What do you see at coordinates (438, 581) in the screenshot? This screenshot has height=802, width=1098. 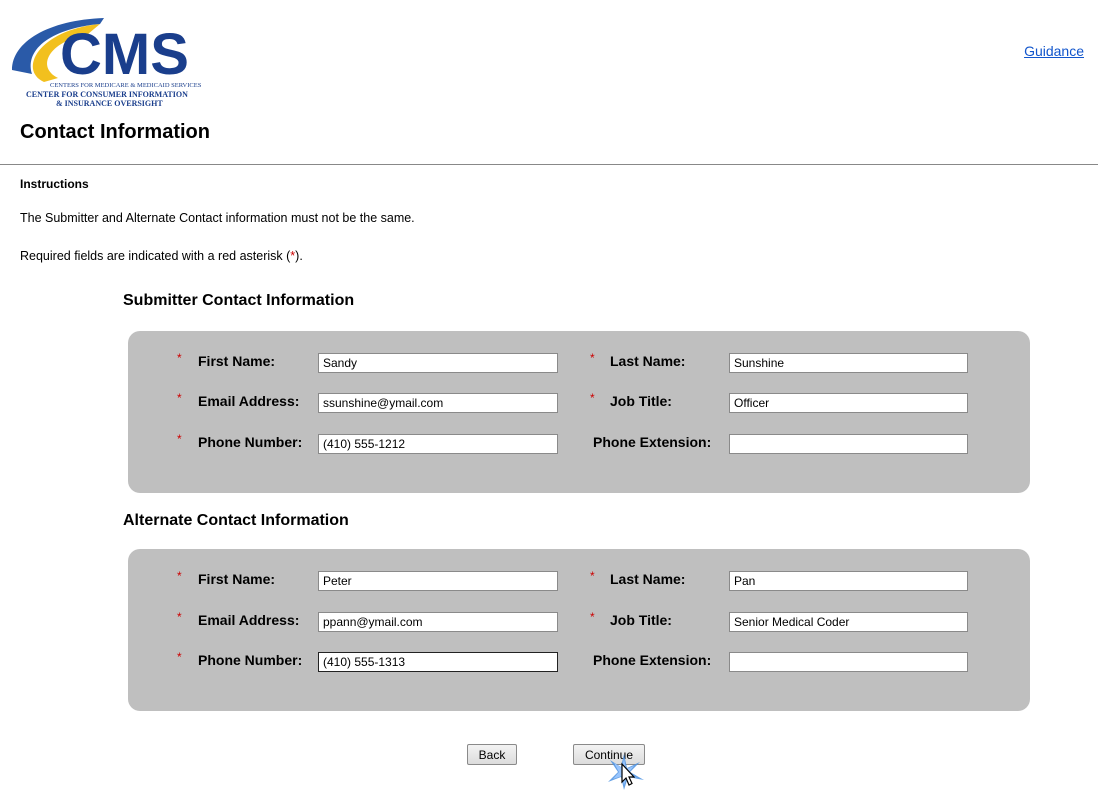 I see `alternate-first-name-input` at bounding box center [438, 581].